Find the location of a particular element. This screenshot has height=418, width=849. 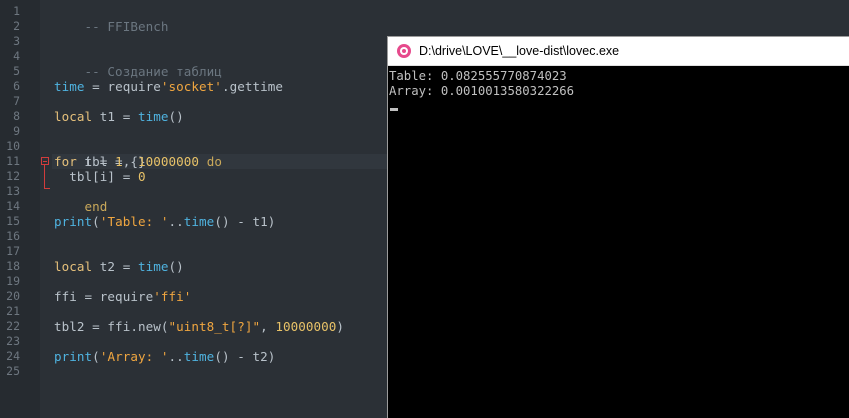

line-number: 17 is located at coordinates (13, 251).